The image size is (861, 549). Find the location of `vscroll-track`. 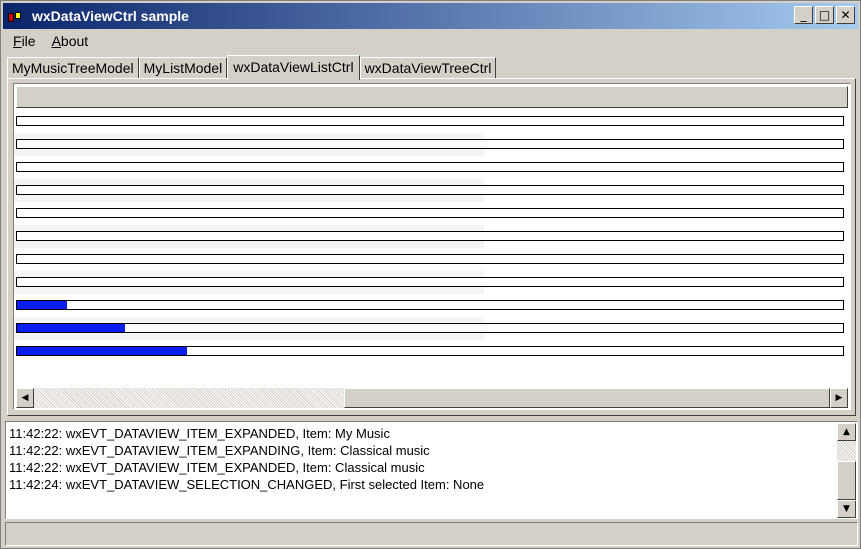

vscroll-track is located at coordinates (846, 470).